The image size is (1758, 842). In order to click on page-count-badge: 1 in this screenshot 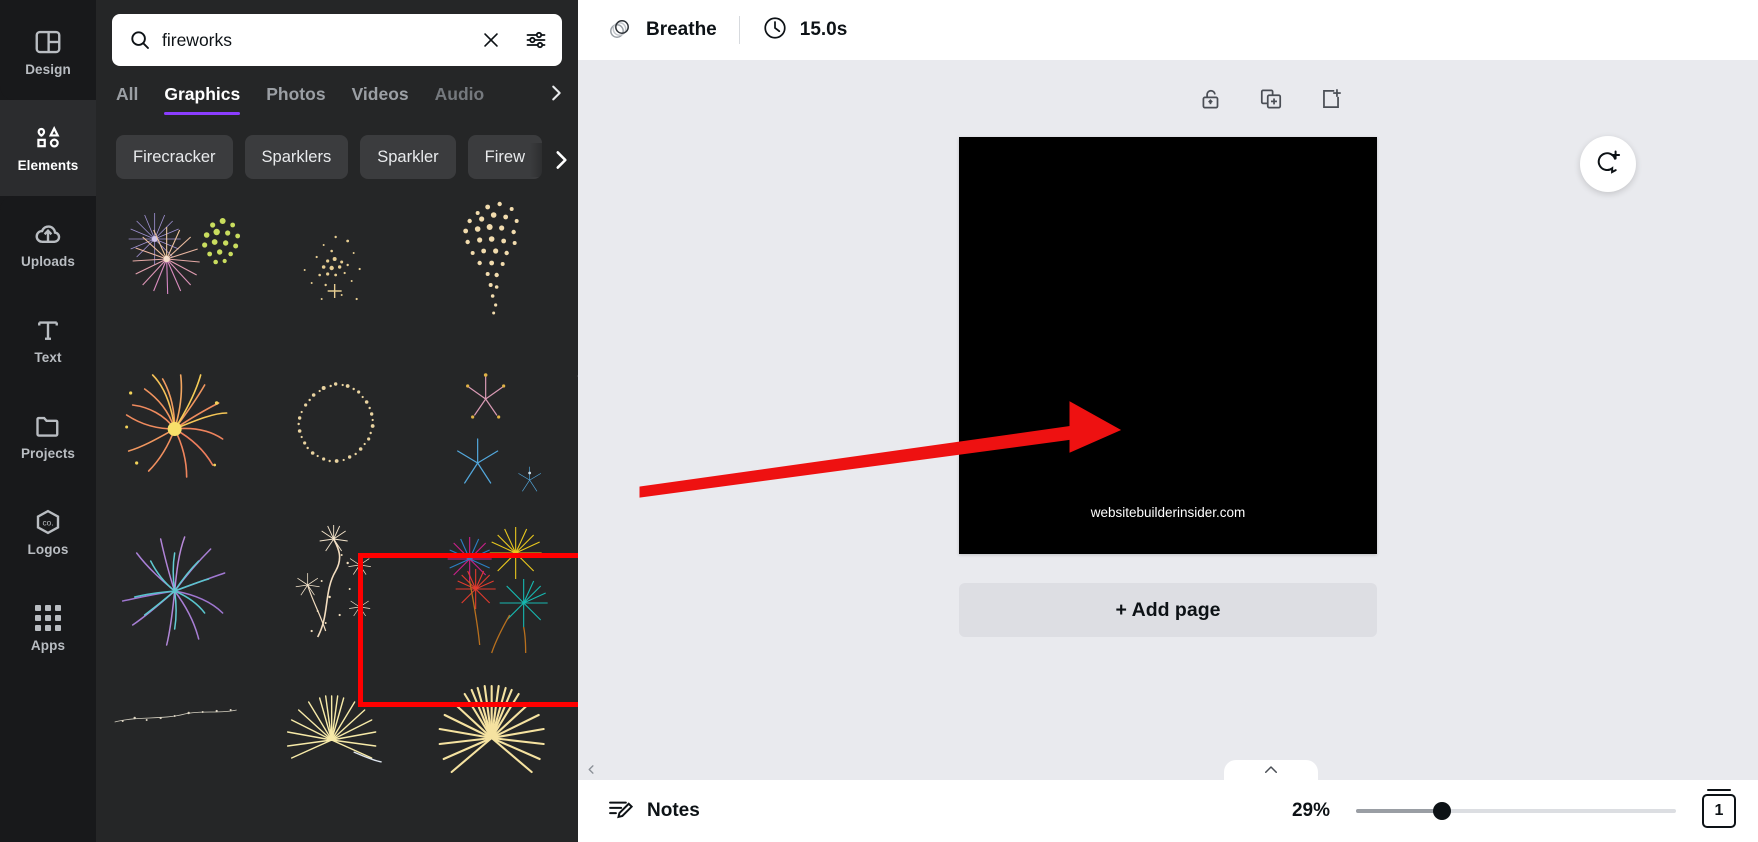, I will do `click(1719, 808)`.